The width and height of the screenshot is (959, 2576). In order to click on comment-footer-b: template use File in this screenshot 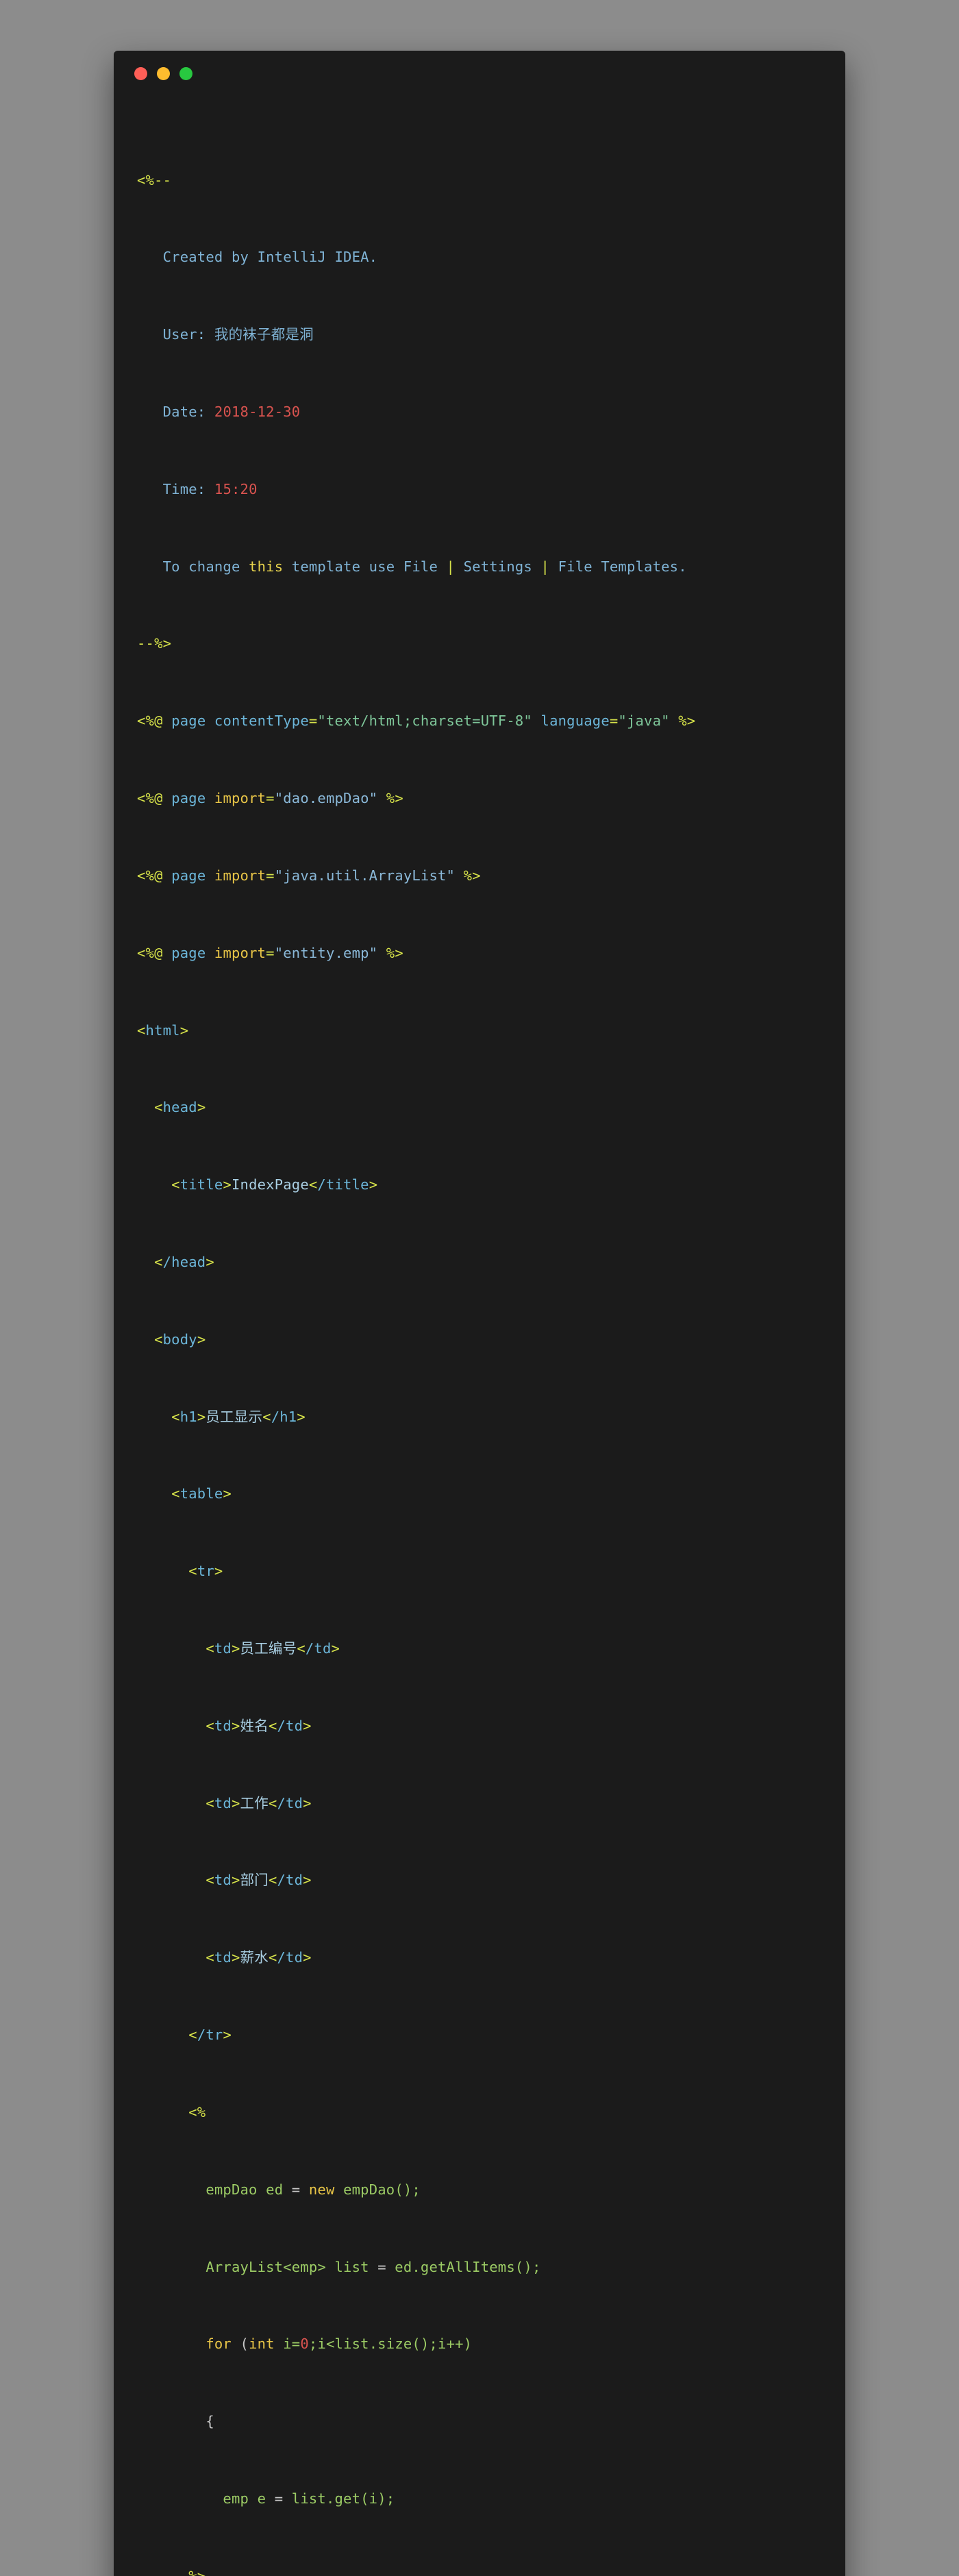, I will do `click(365, 566)`.